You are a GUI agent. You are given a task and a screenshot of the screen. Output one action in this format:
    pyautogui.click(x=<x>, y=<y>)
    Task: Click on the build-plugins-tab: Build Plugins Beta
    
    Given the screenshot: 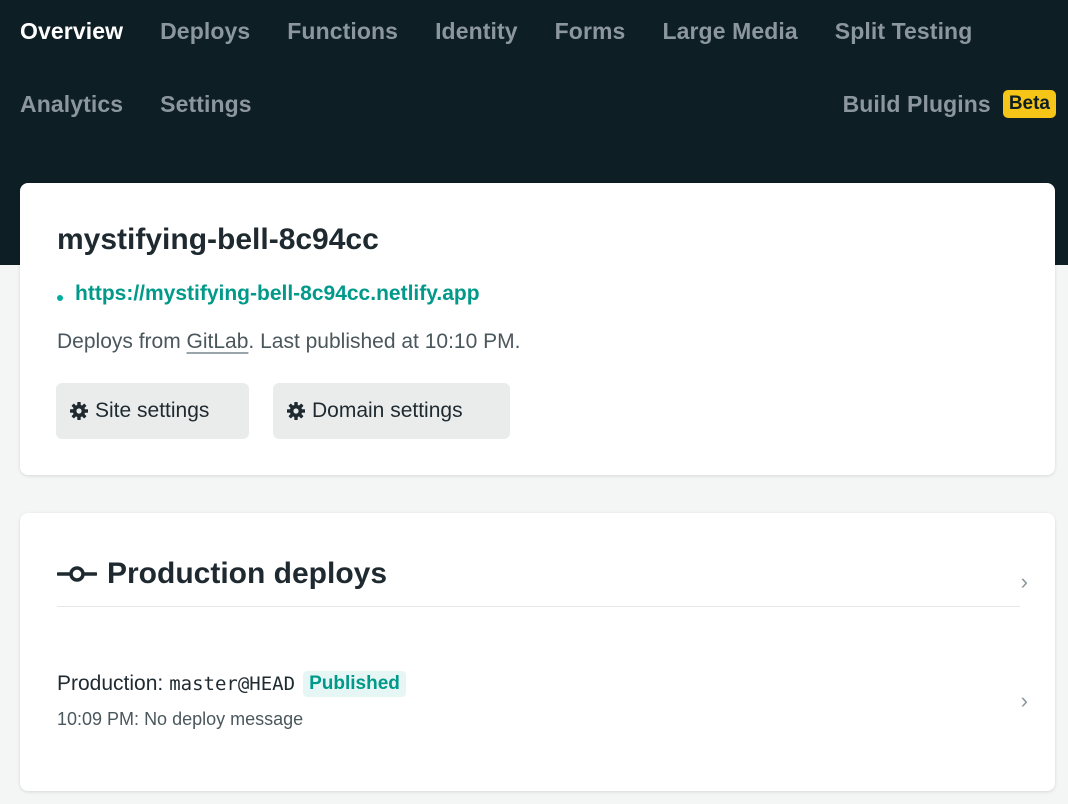 What is the action you would take?
    pyautogui.click(x=949, y=104)
    